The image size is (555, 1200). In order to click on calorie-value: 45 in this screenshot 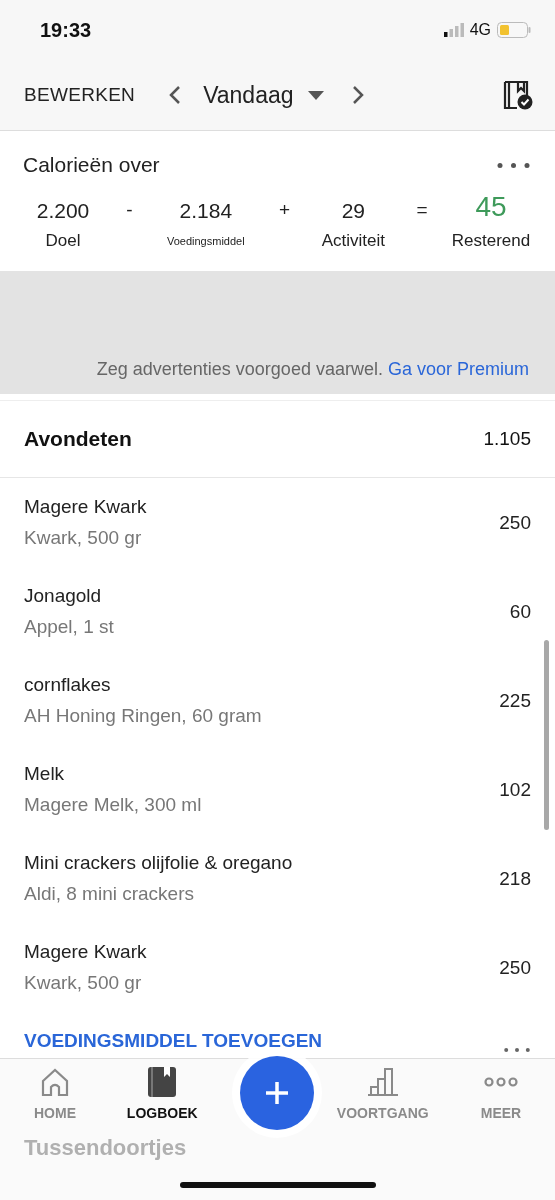, I will do `click(491, 206)`.